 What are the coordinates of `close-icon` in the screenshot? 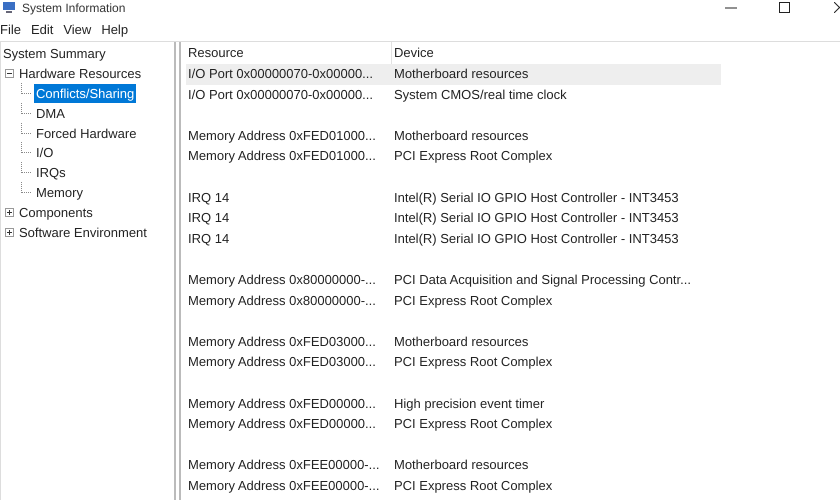 It's located at (837, 7).